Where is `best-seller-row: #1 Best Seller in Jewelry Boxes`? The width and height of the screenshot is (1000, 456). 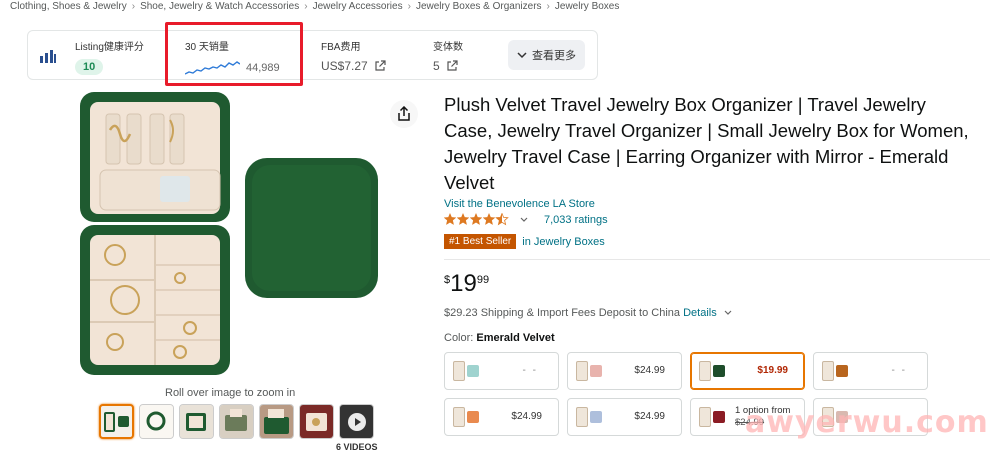
best-seller-row: #1 Best Seller in Jewelry Boxes is located at coordinates (524, 241).